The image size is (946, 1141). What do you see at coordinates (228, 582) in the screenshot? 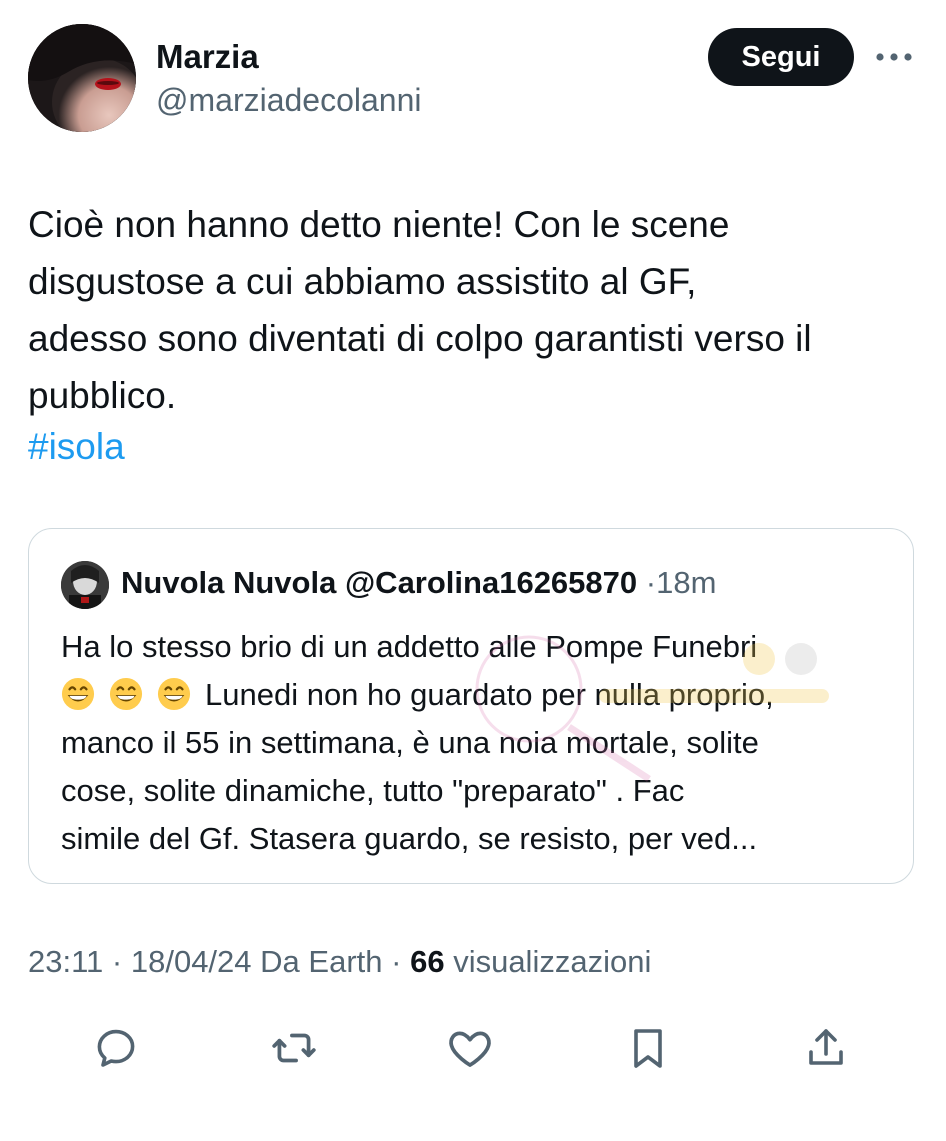
I see `quote-author-name: Nuvola Nuvola` at bounding box center [228, 582].